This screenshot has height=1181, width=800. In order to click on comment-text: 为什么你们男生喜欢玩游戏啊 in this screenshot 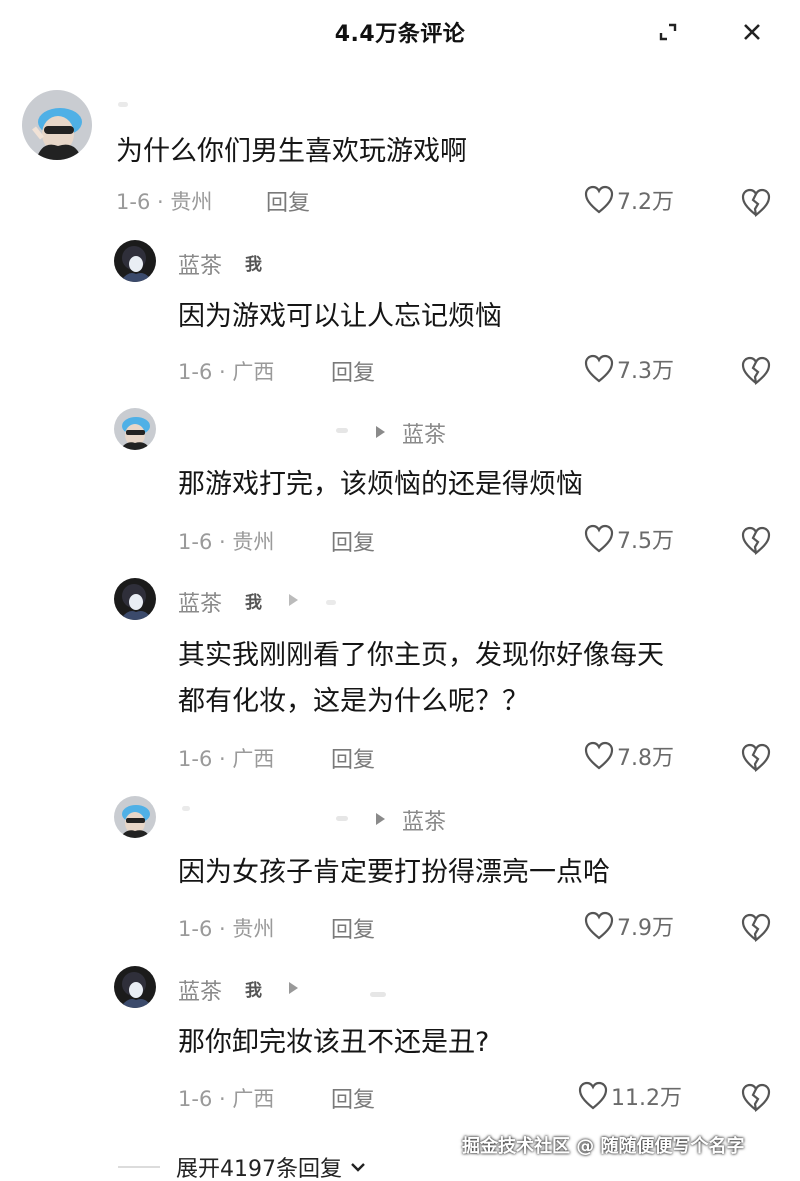, I will do `click(291, 151)`.